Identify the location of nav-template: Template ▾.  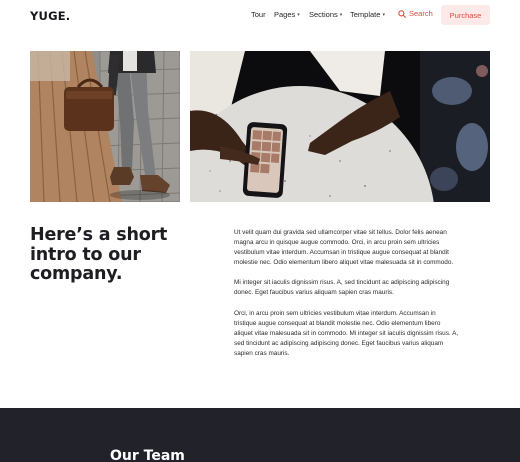
(367, 14).